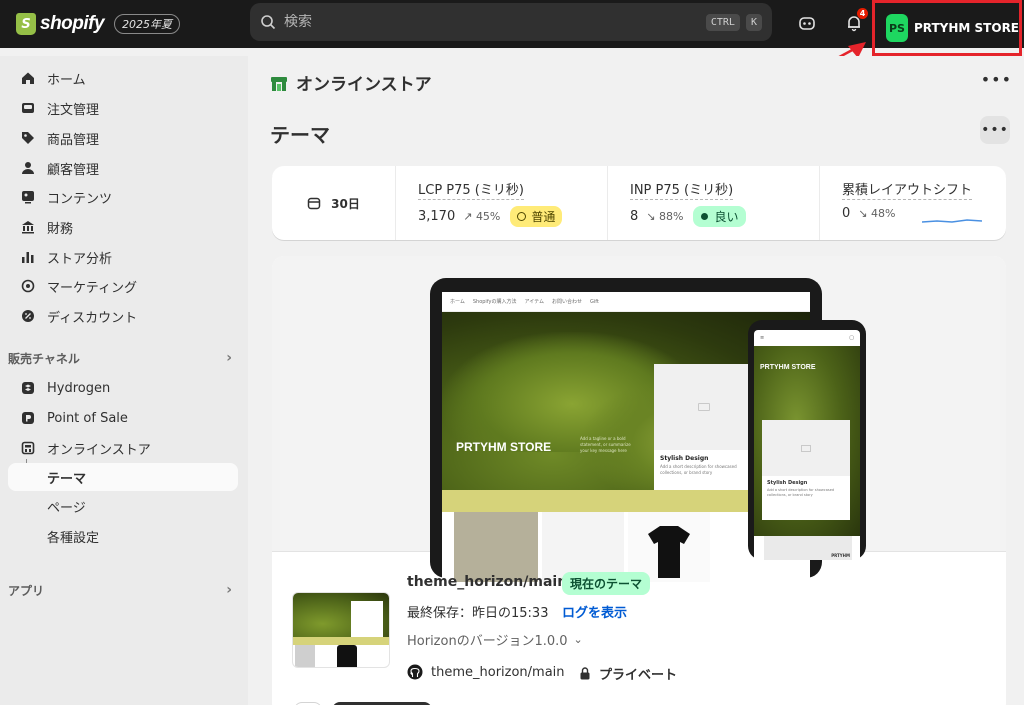 This screenshot has width=1024, height=705. Describe the element at coordinates (671, 216) in the screenshot. I see `metric-delta-value: 88%` at that location.